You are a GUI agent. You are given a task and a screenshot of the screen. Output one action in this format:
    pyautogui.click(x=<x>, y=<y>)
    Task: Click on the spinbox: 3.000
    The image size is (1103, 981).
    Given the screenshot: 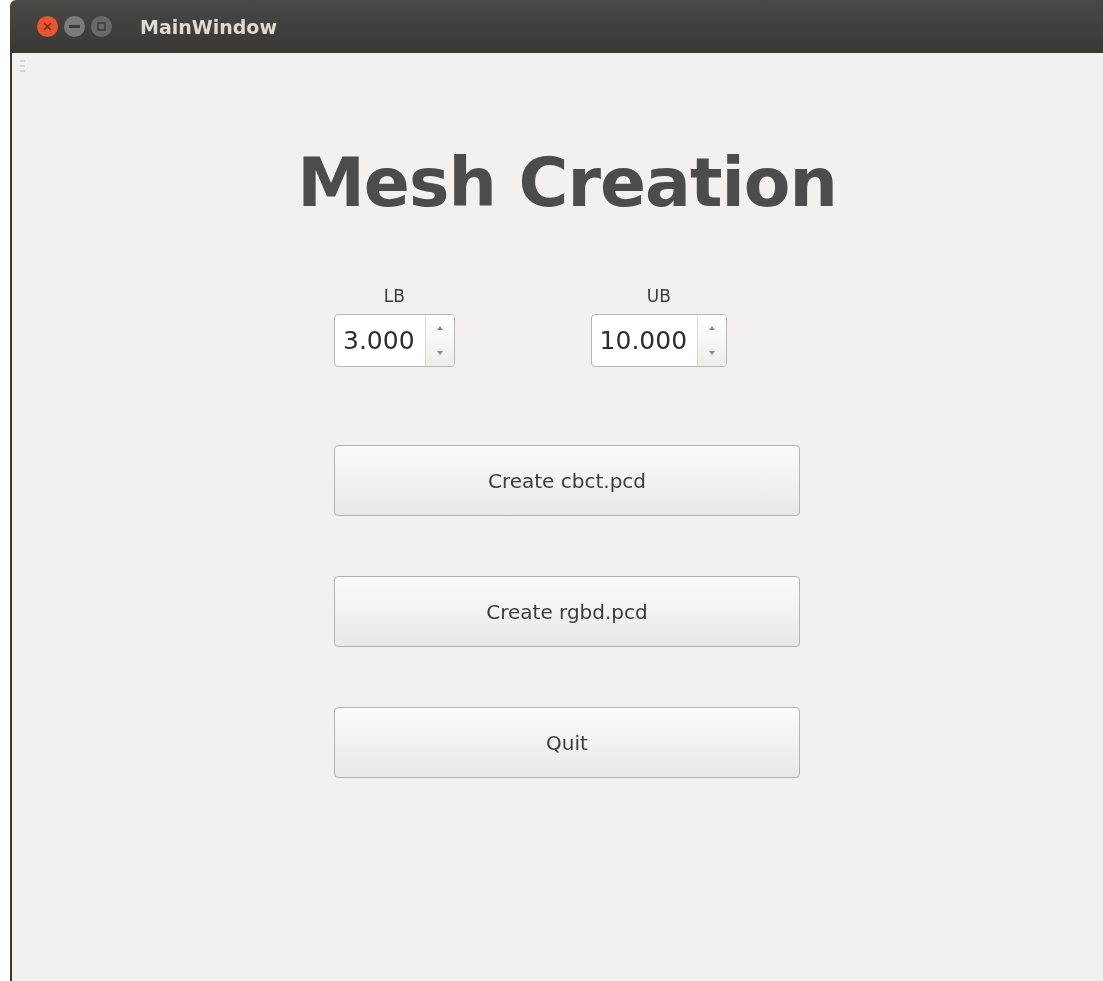 What is the action you would take?
    pyautogui.click(x=394, y=340)
    